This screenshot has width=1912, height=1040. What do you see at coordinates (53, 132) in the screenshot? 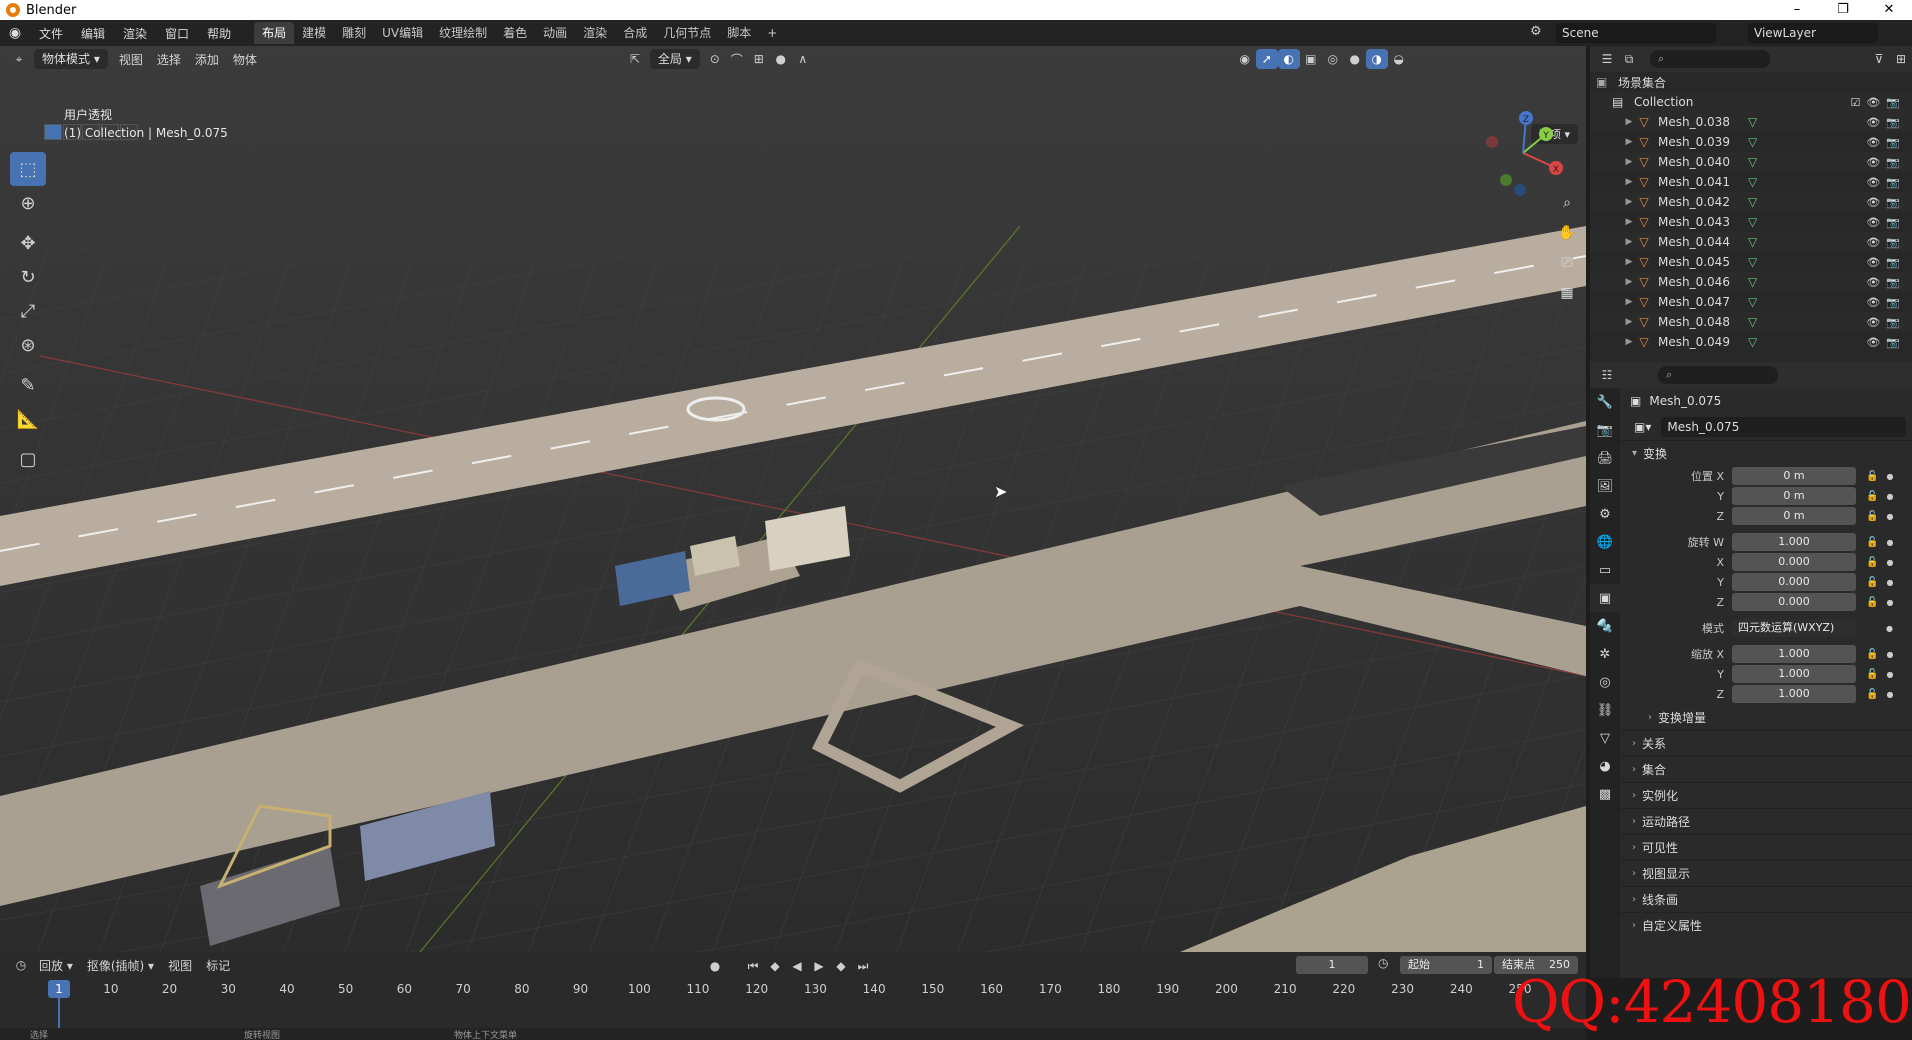
I see `select-new-icon` at bounding box center [53, 132].